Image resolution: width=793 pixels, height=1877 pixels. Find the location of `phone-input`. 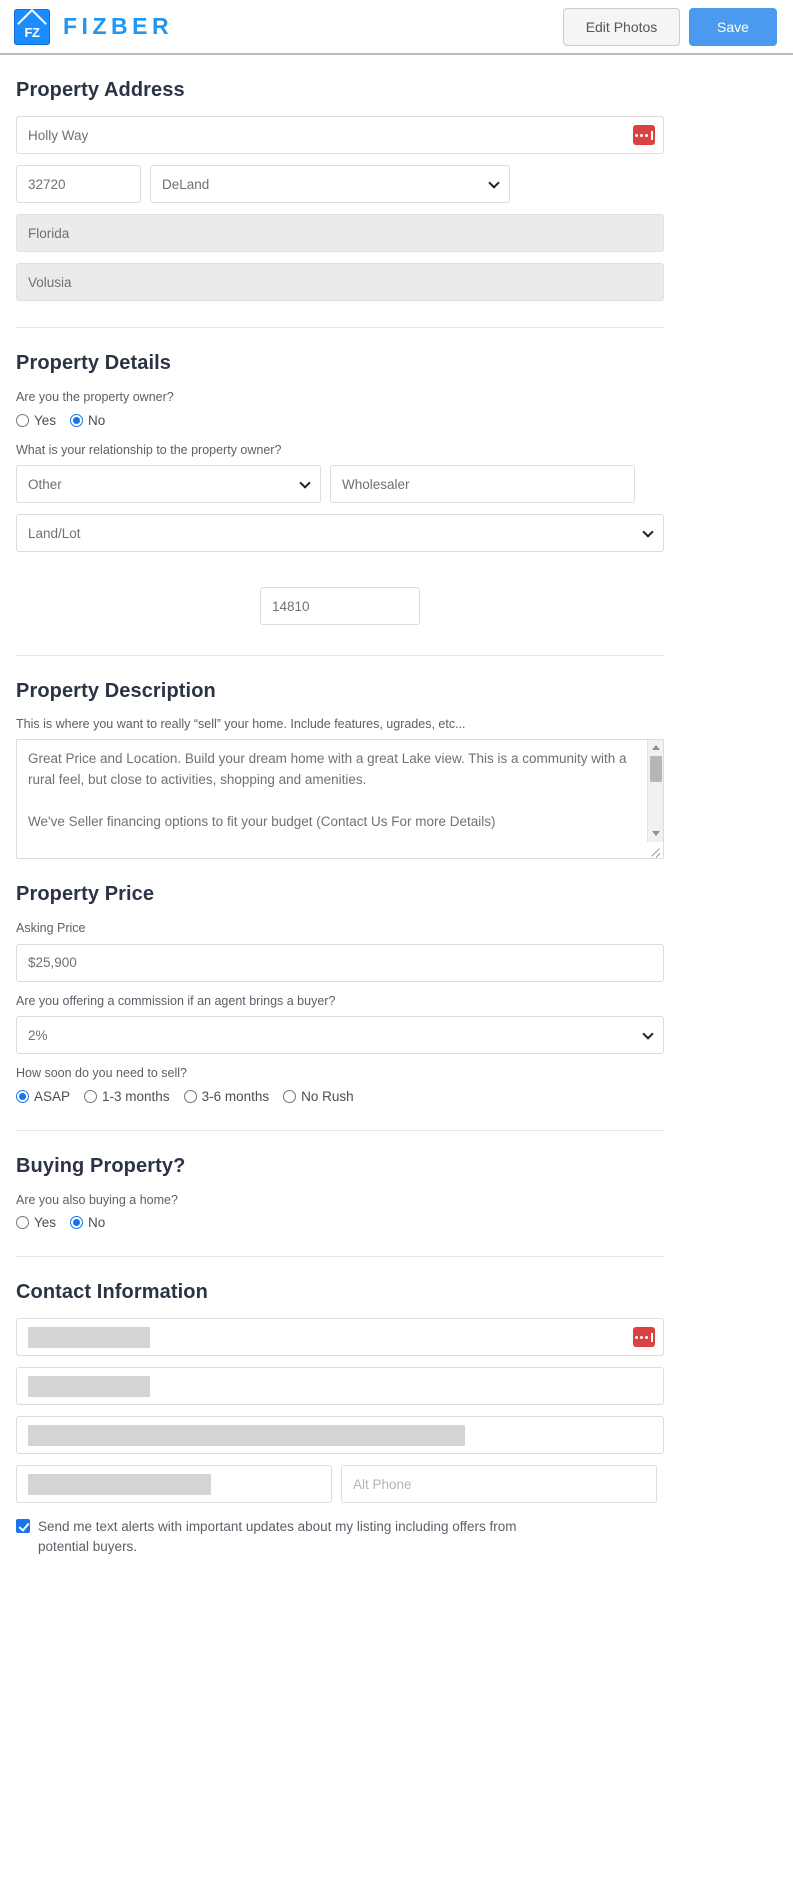

phone-input is located at coordinates (174, 1484).